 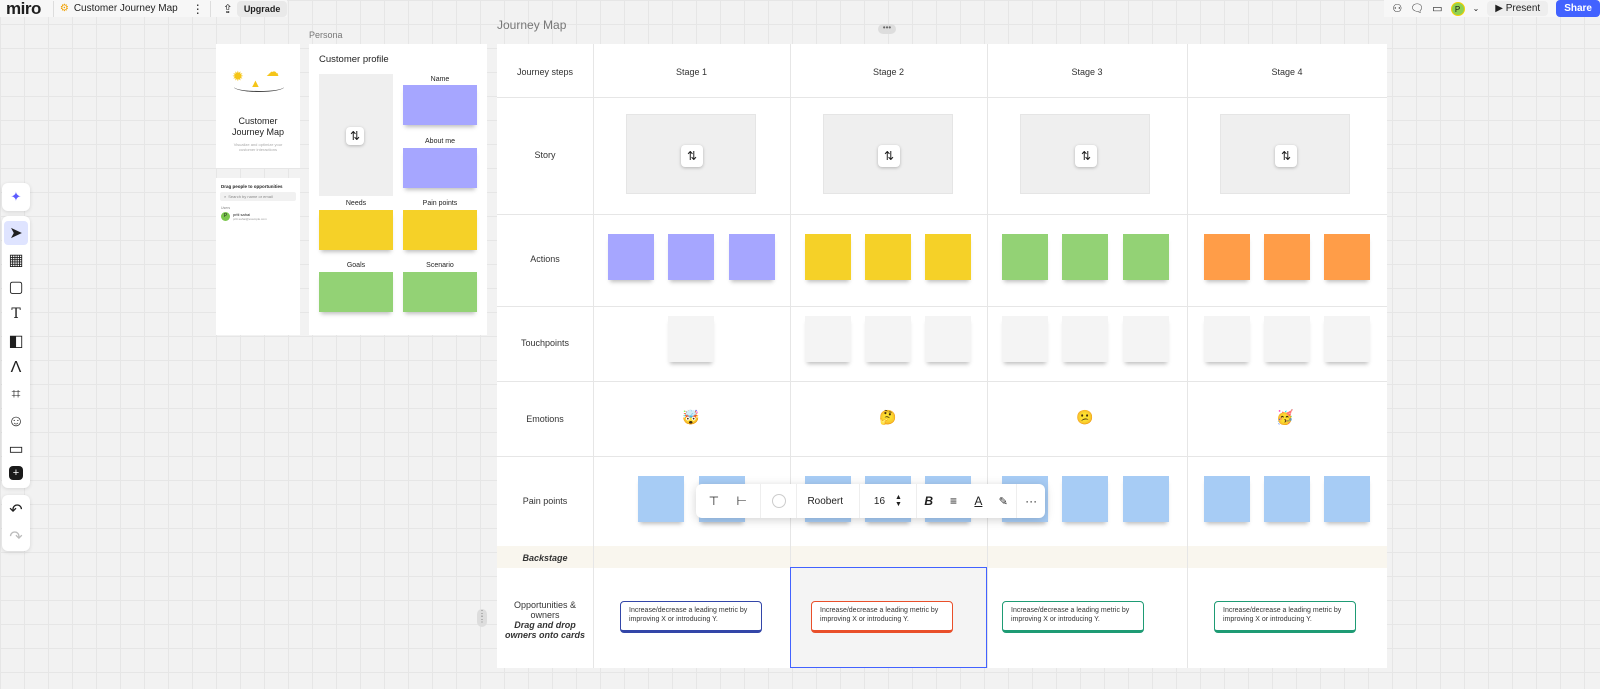 I want to click on persona-scenario-sticky, so click(x=440, y=292).